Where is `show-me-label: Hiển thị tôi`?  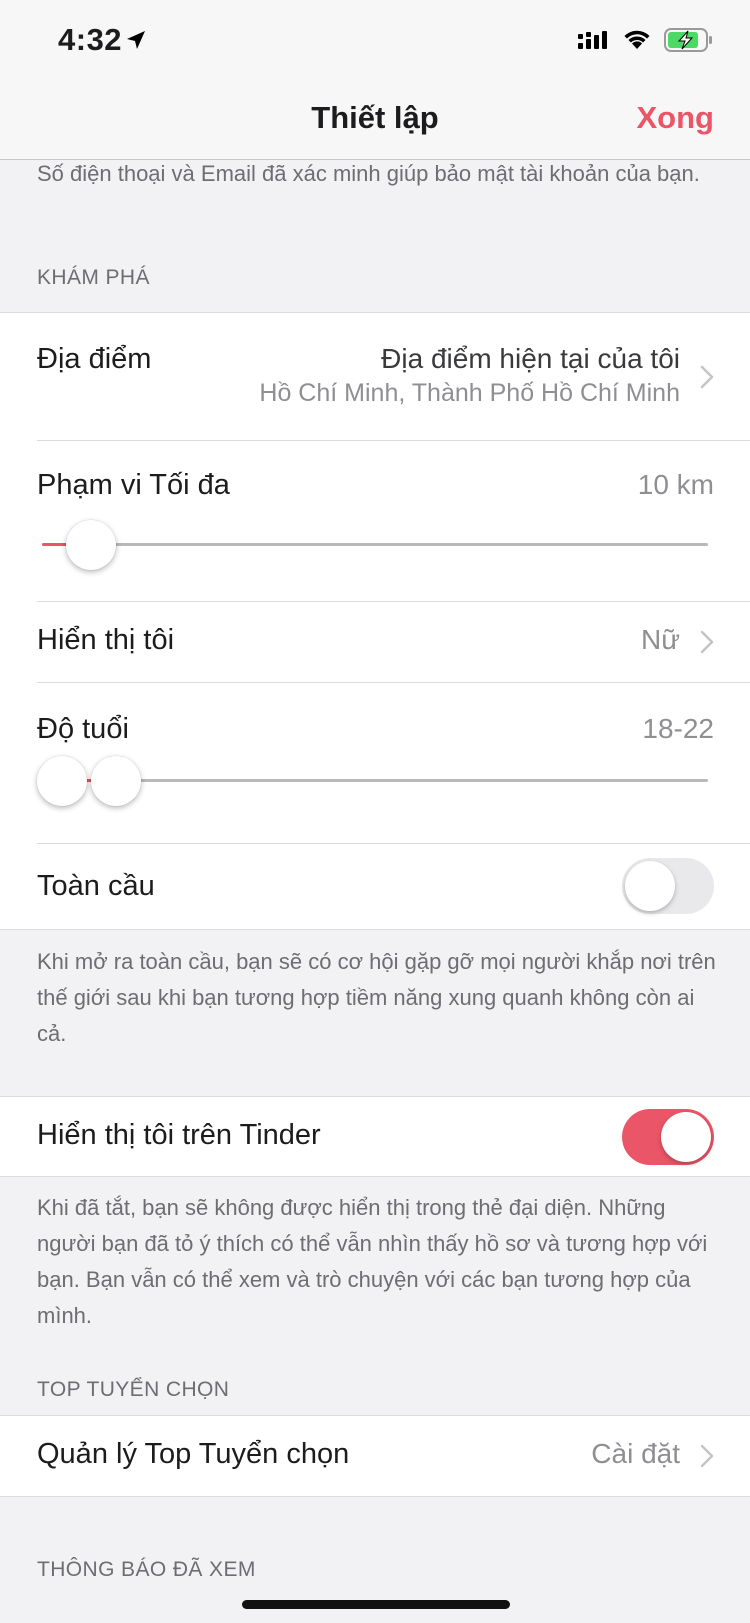 show-me-label: Hiển thị tôi is located at coordinates (106, 640).